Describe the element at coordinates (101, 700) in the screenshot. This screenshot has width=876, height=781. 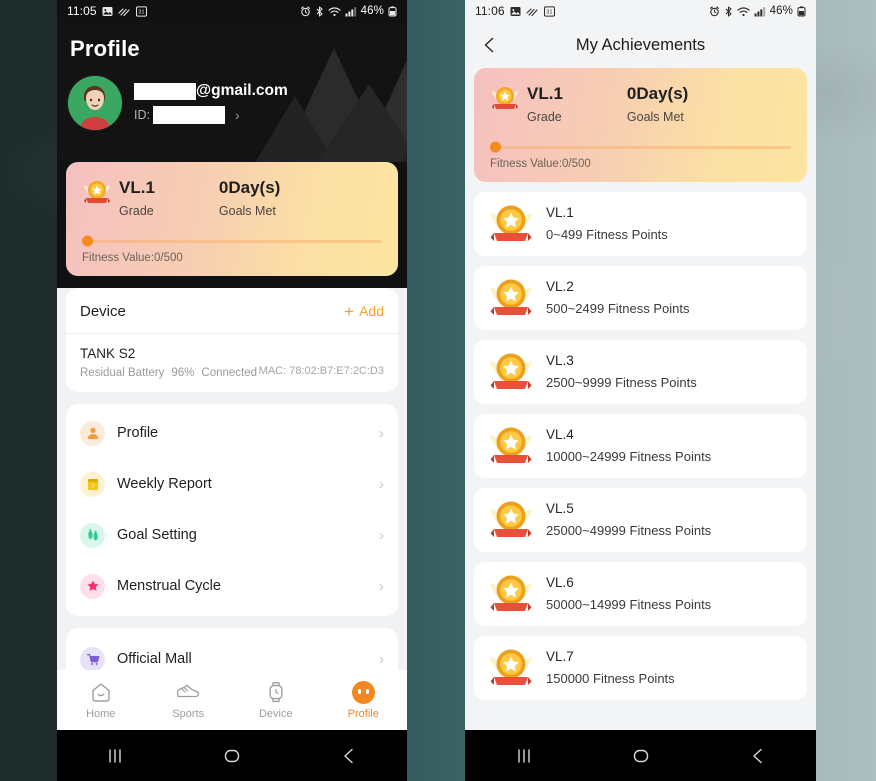
I see `nav-item-home: Home` at that location.